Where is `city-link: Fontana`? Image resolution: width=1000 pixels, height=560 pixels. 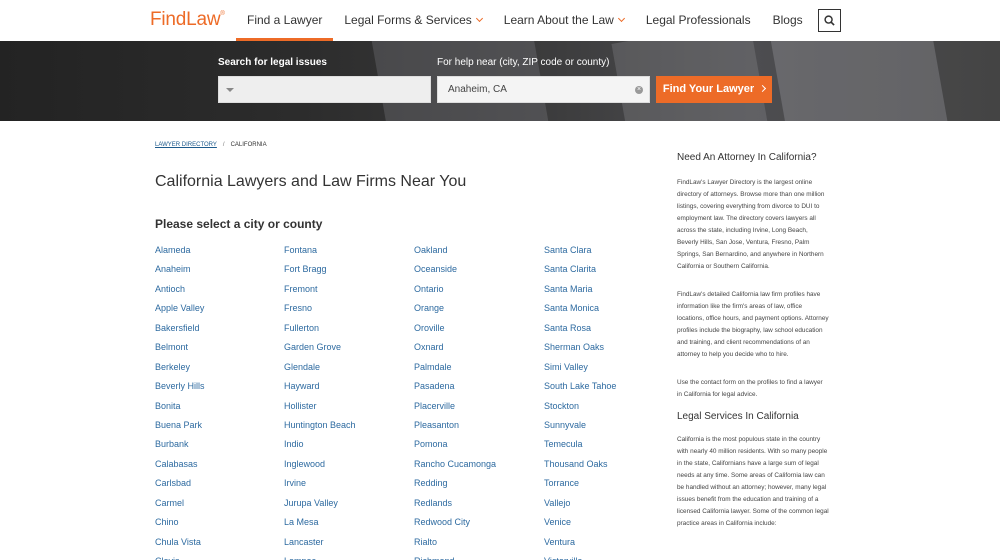
city-link: Fontana is located at coordinates (320, 253).